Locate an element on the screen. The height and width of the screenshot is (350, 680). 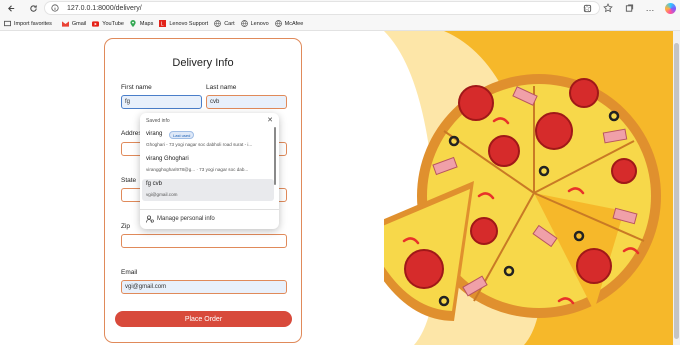
close-icon: ✕ is located at coordinates (270, 120).